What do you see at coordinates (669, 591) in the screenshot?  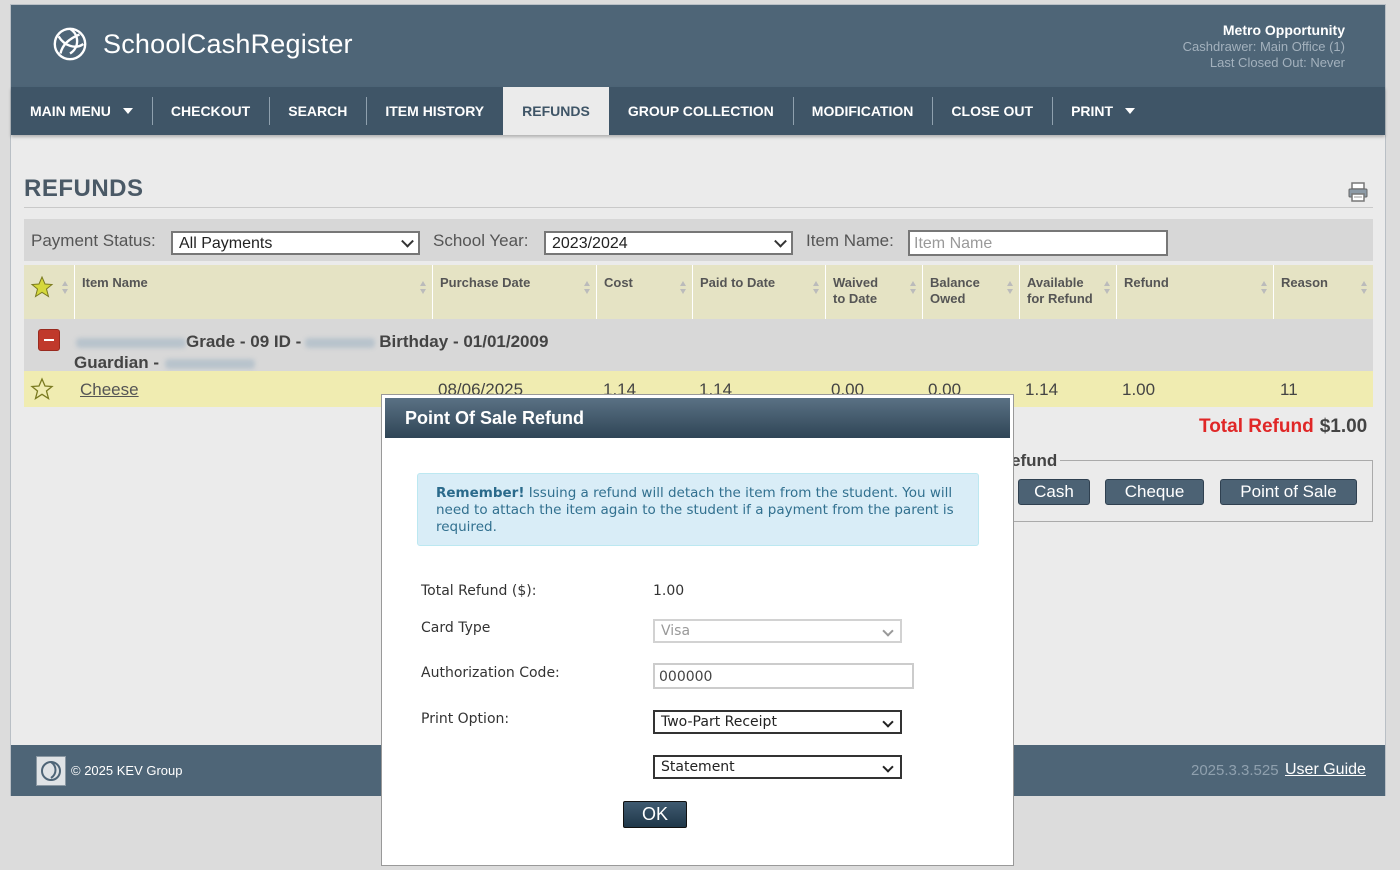 I see `total-refund-value: 1.00` at bounding box center [669, 591].